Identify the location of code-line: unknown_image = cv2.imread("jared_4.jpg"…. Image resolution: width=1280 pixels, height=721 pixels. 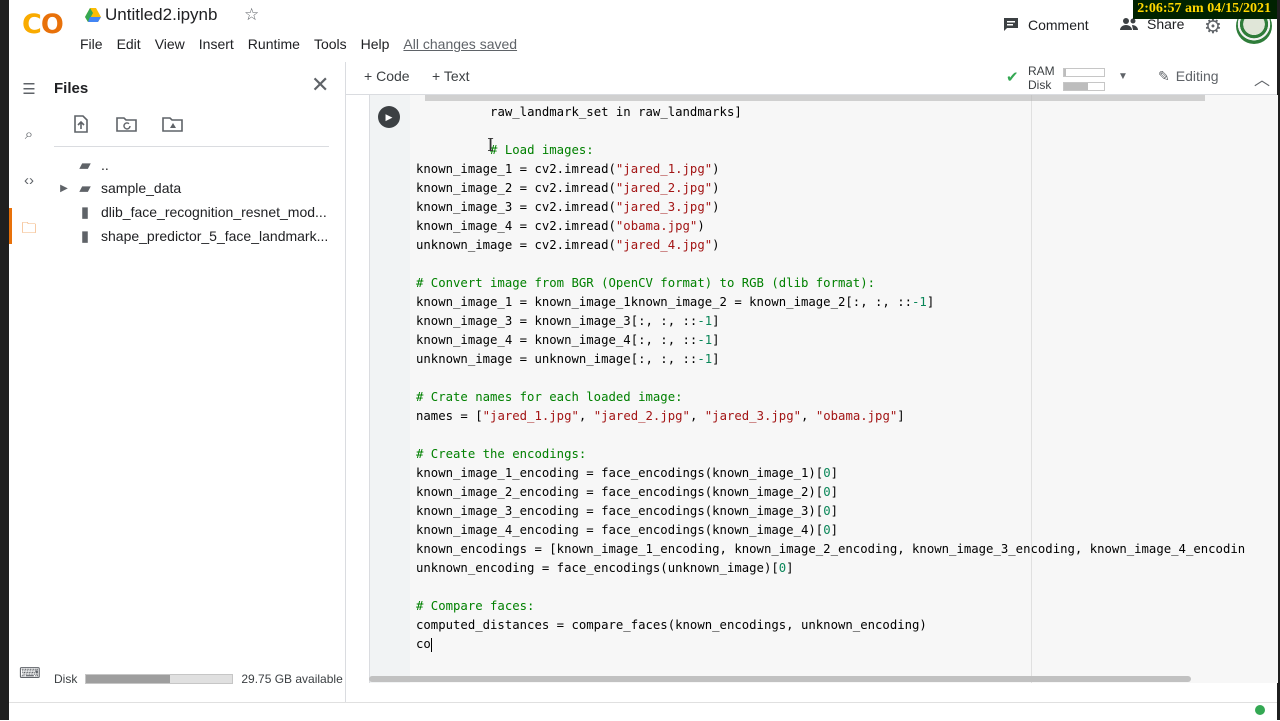
(568, 245).